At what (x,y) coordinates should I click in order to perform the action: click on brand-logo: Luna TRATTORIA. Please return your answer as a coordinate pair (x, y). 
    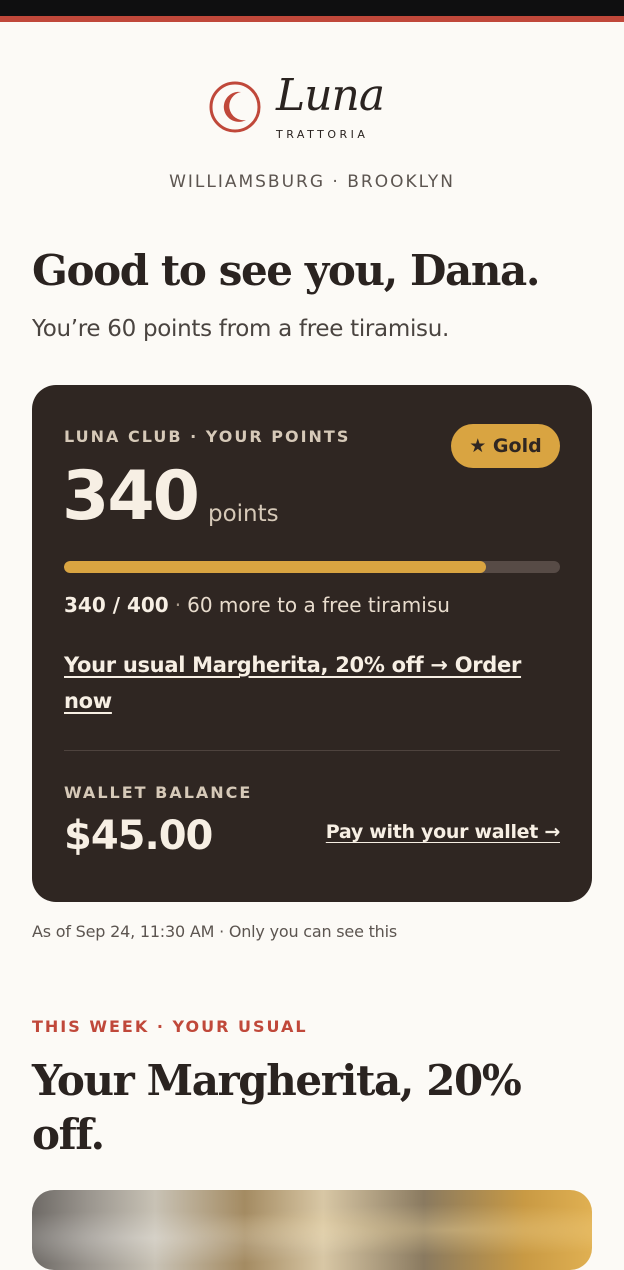
    Looking at the image, I should click on (308, 108).